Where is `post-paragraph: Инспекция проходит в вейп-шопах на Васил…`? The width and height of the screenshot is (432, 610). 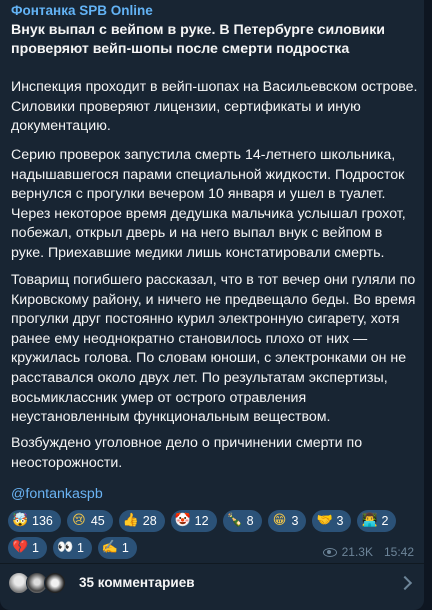 post-paragraph: Инспекция проходит в вейп-шопах на Васил… is located at coordinates (214, 107).